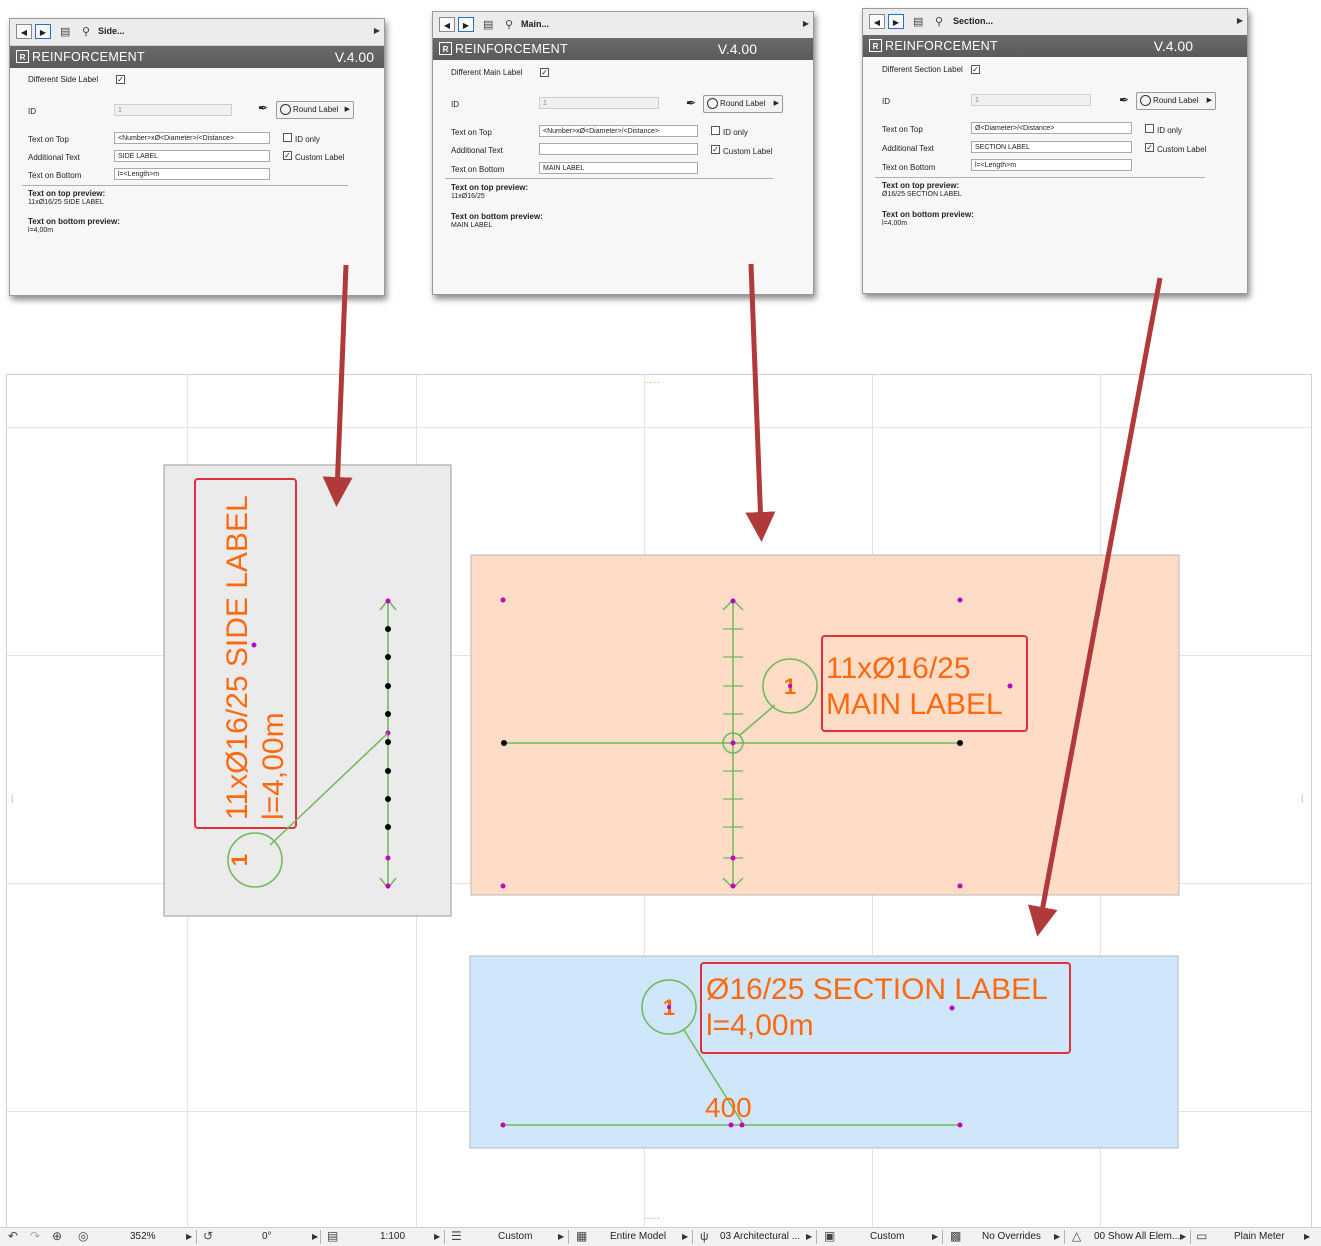  Describe the element at coordinates (1201, 1236) in the screenshot. I see `dimension-icon: ▭` at that location.